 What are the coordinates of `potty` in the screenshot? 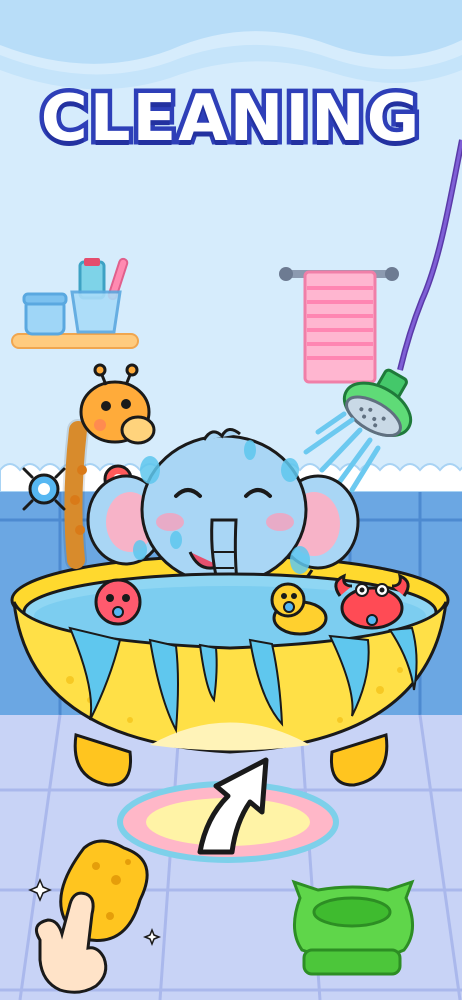 It's located at (353, 927).